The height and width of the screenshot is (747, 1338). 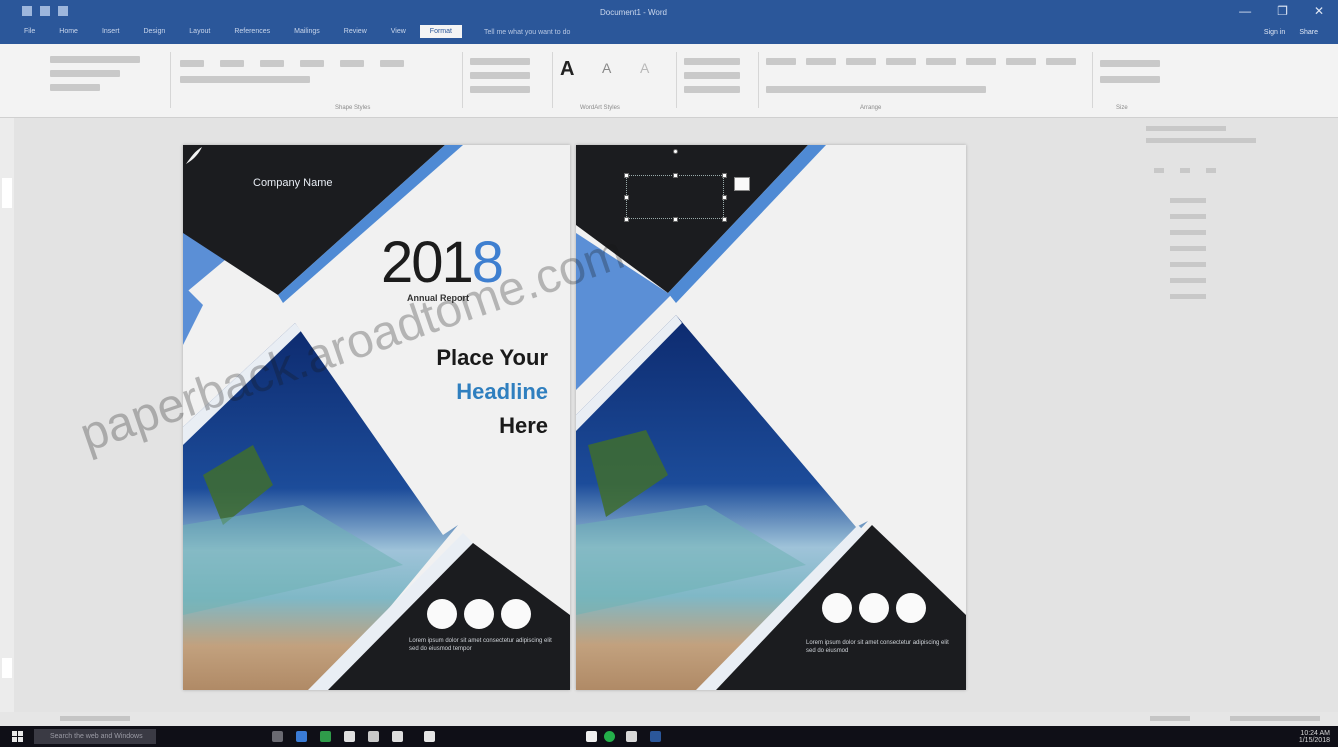 What do you see at coordinates (349, 736) in the screenshot?
I see `store-icon` at bounding box center [349, 736].